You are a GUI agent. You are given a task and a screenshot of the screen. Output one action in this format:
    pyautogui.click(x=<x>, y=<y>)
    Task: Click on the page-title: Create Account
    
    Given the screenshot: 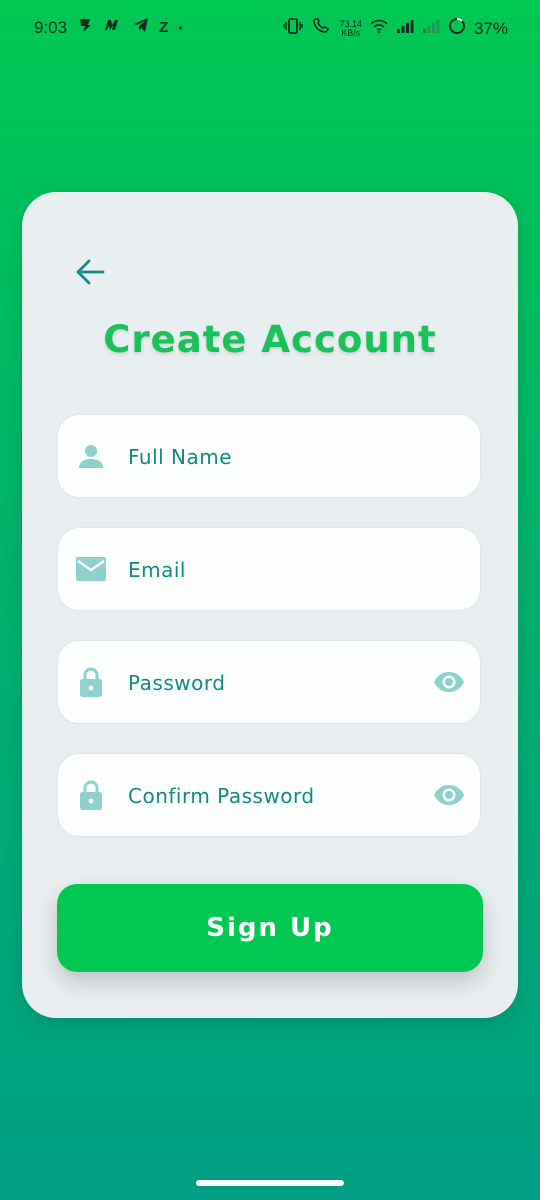 What is the action you would take?
    pyautogui.click(x=270, y=339)
    